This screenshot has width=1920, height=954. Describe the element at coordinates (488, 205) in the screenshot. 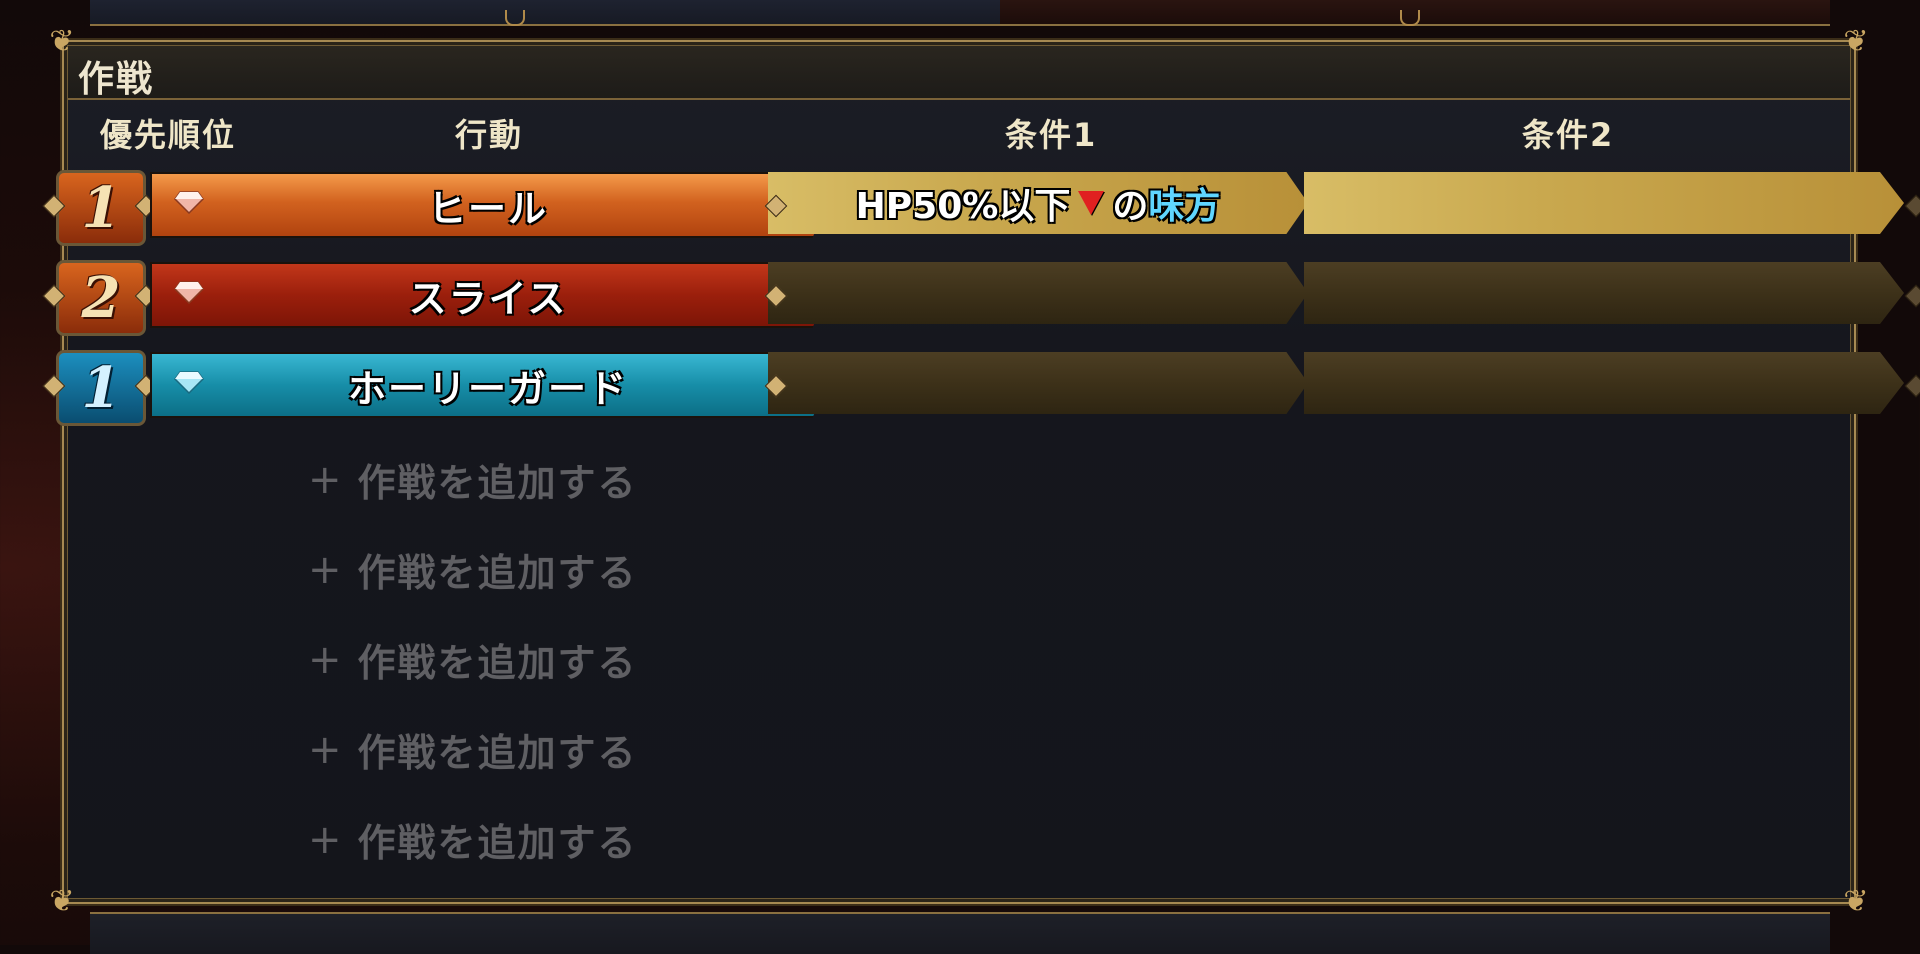

I see `action-heal-button: ヒール` at that location.